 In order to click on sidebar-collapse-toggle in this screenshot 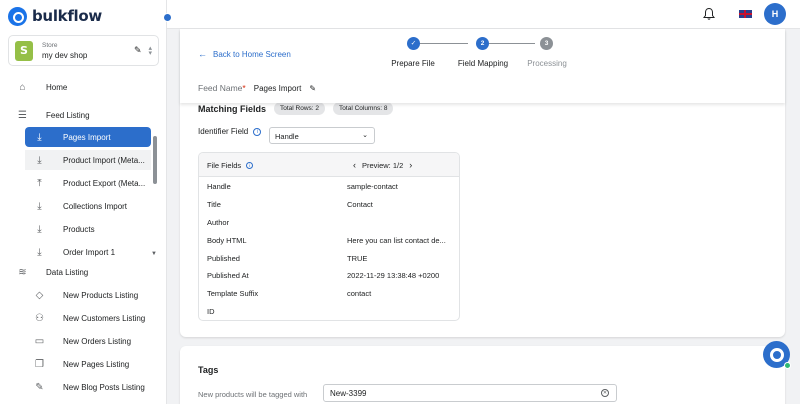, I will do `click(167, 17)`.